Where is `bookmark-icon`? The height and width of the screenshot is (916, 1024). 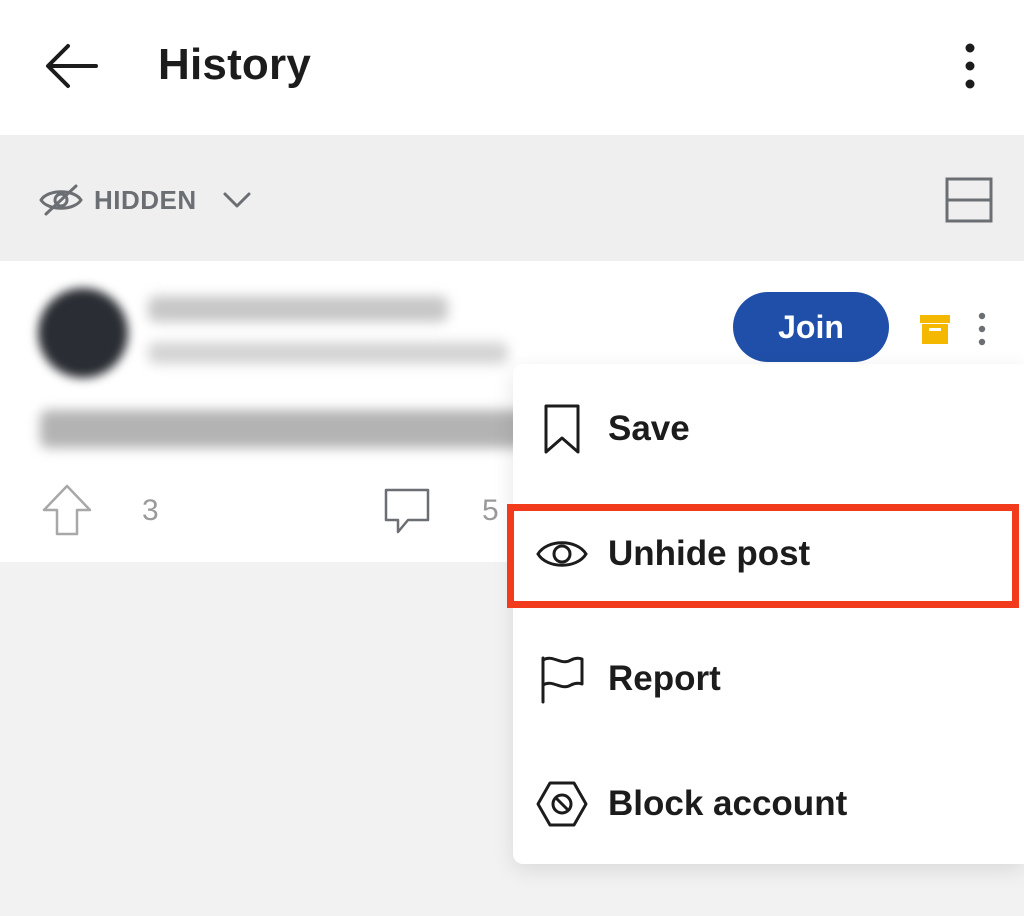
bookmark-icon is located at coordinates (562, 429).